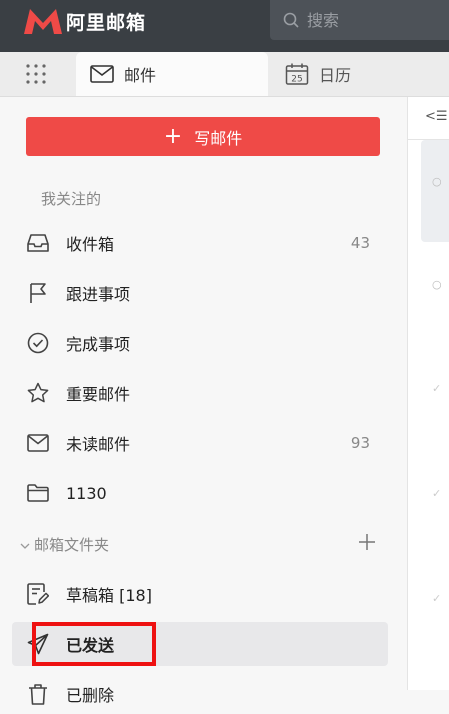  Describe the element at coordinates (106, 22) in the screenshot. I see `app-title: 阿里邮箱` at that location.